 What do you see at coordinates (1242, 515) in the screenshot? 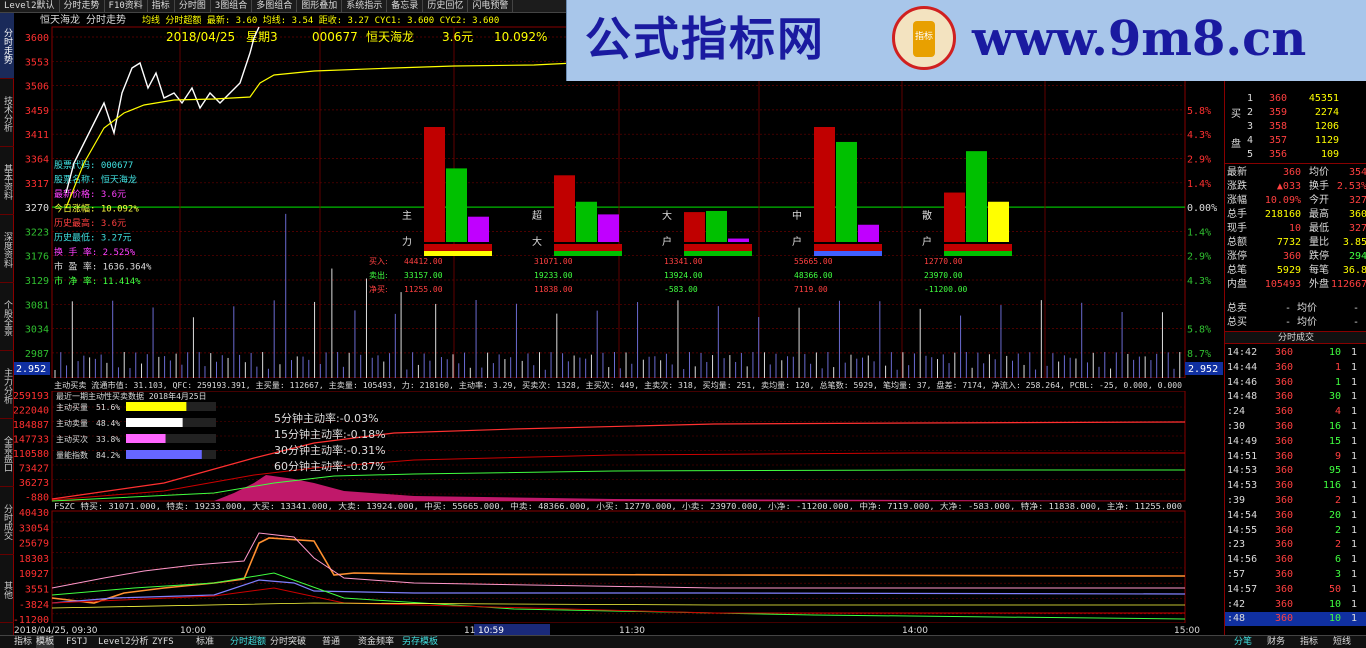
I see `quote-cell: 14:54` at bounding box center [1242, 515].